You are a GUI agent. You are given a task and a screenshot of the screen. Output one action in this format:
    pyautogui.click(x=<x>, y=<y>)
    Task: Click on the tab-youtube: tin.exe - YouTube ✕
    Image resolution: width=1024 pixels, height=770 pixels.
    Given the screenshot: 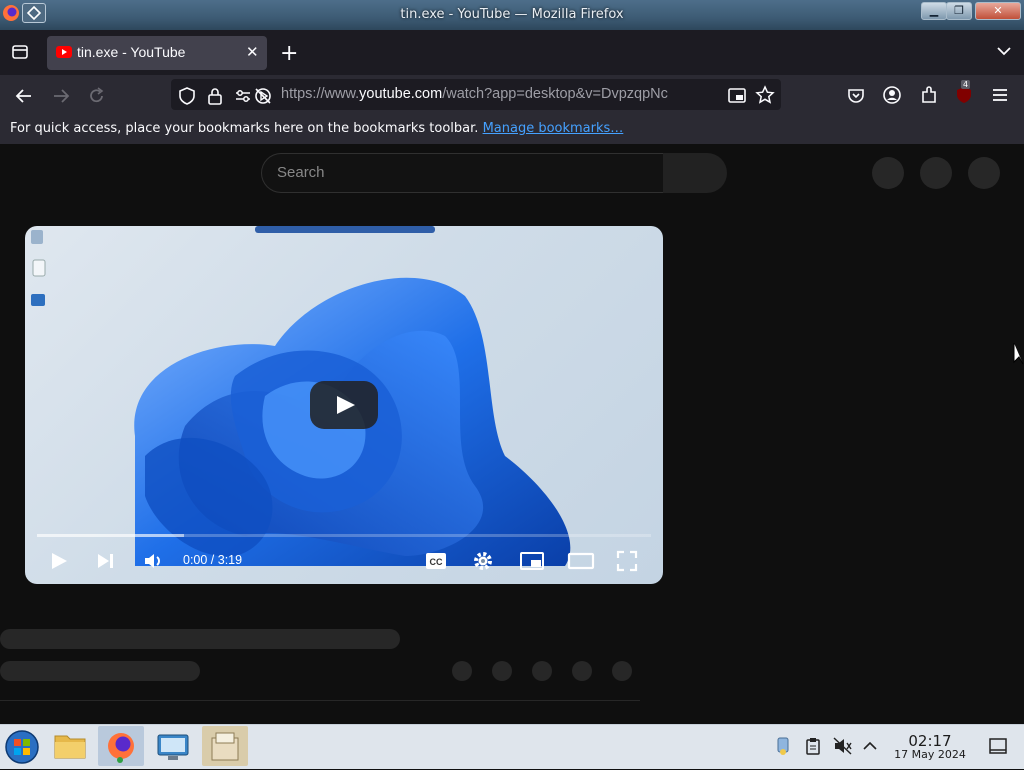 What is the action you would take?
    pyautogui.click(x=157, y=53)
    